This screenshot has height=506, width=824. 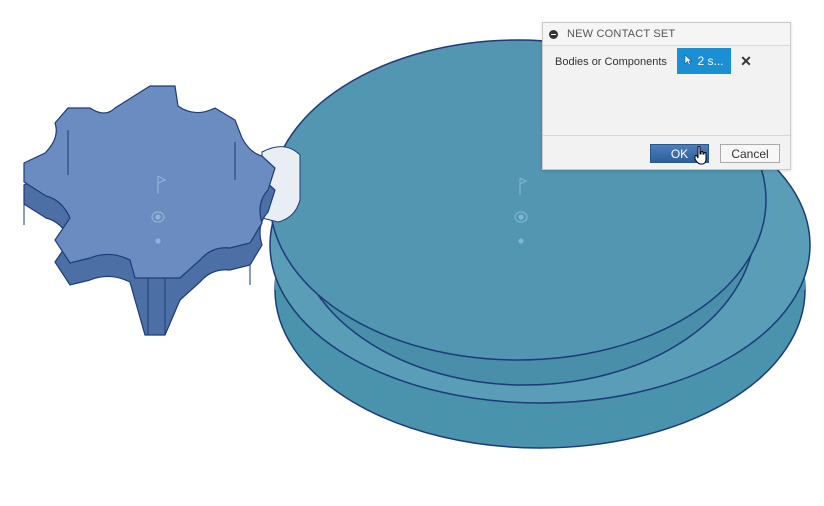 I want to click on bodies-or-components-label: Bodies or Components, so click(x=611, y=62).